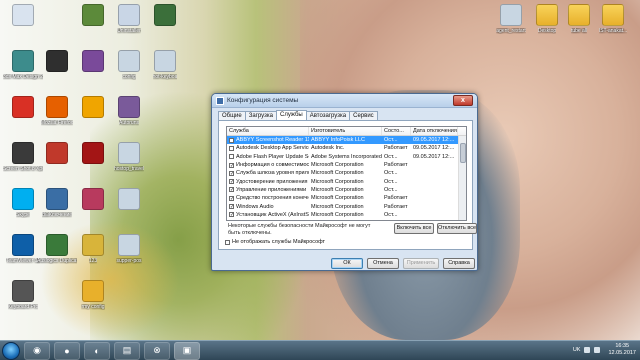  I want to click on taskbar-app-button: ⊗, so click(157, 350).